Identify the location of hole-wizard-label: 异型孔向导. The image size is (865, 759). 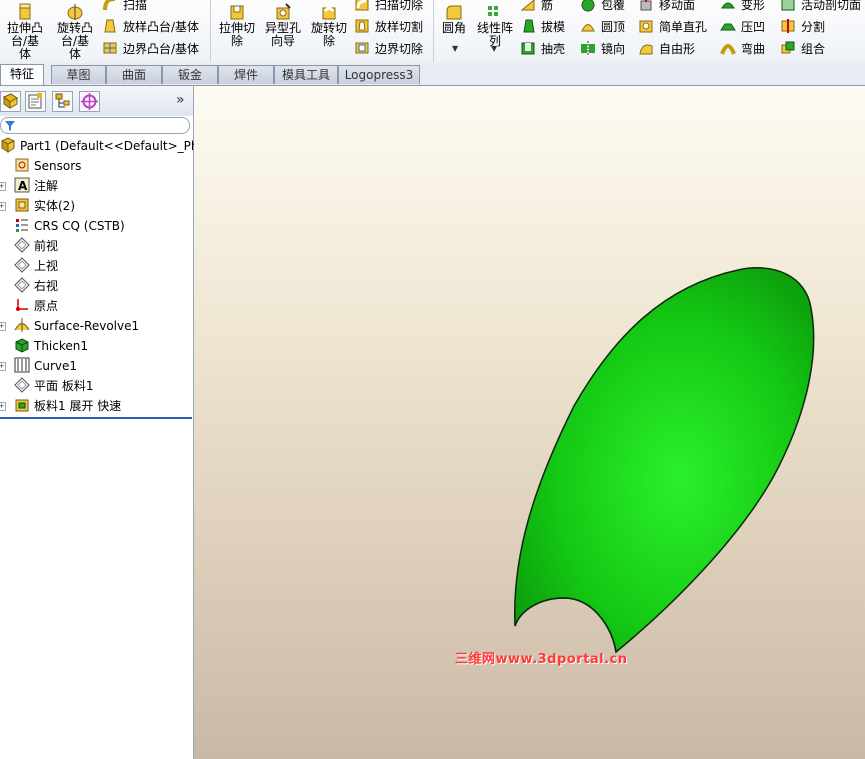
(282, 34).